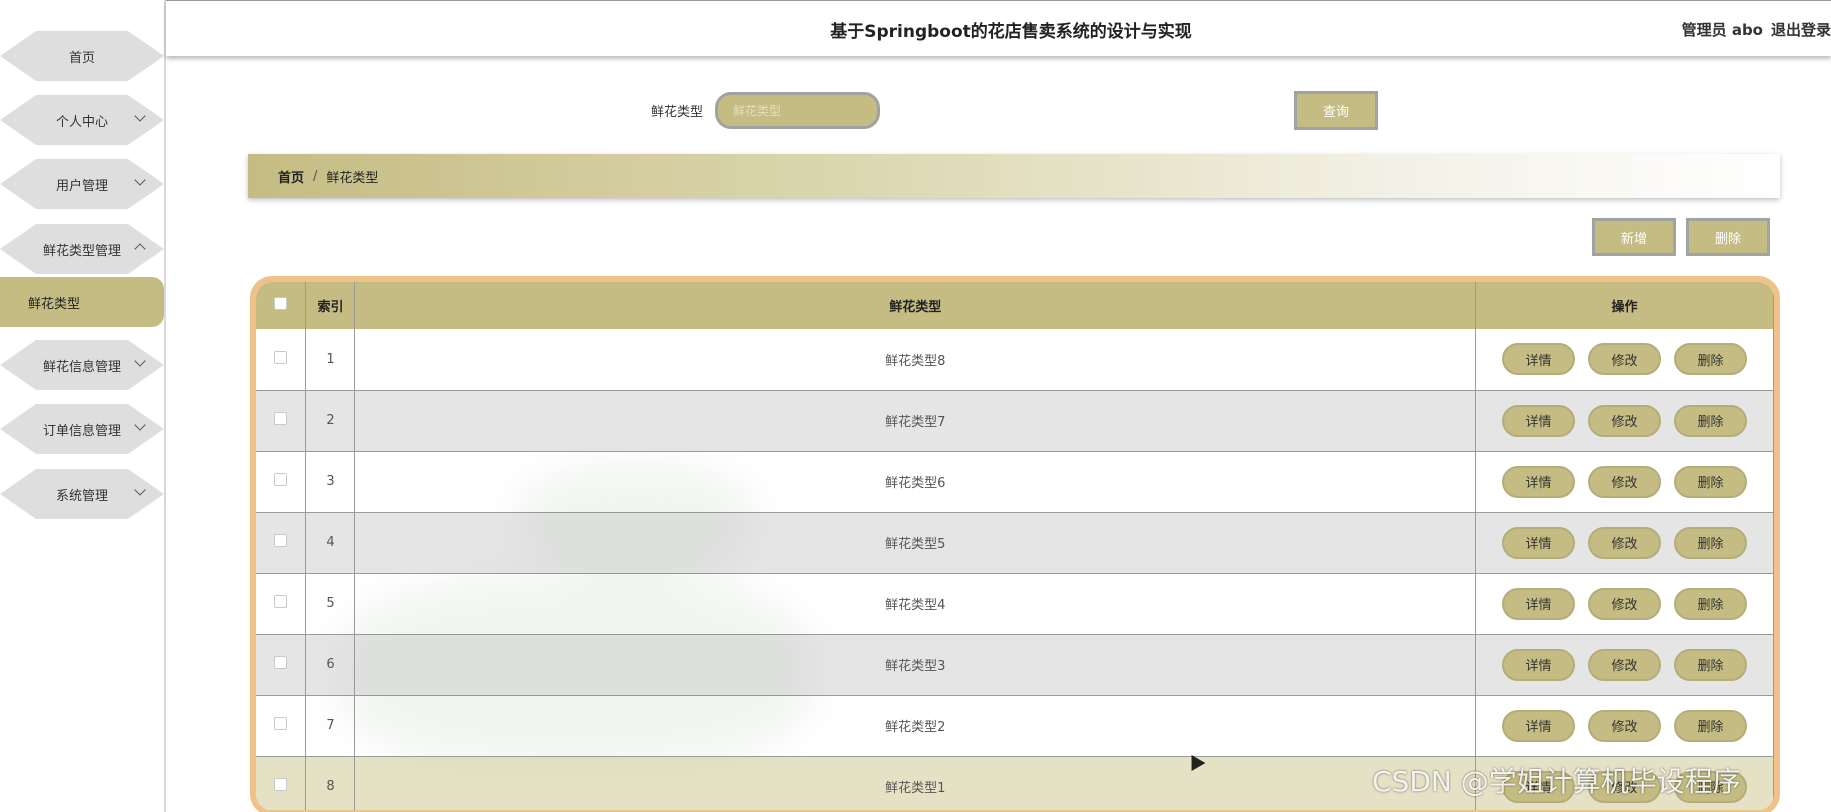 This screenshot has width=1831, height=812. Describe the element at coordinates (1011, 32) in the screenshot. I see `page-title: 基于Springboot的花店售卖系统的设计与实现` at that location.